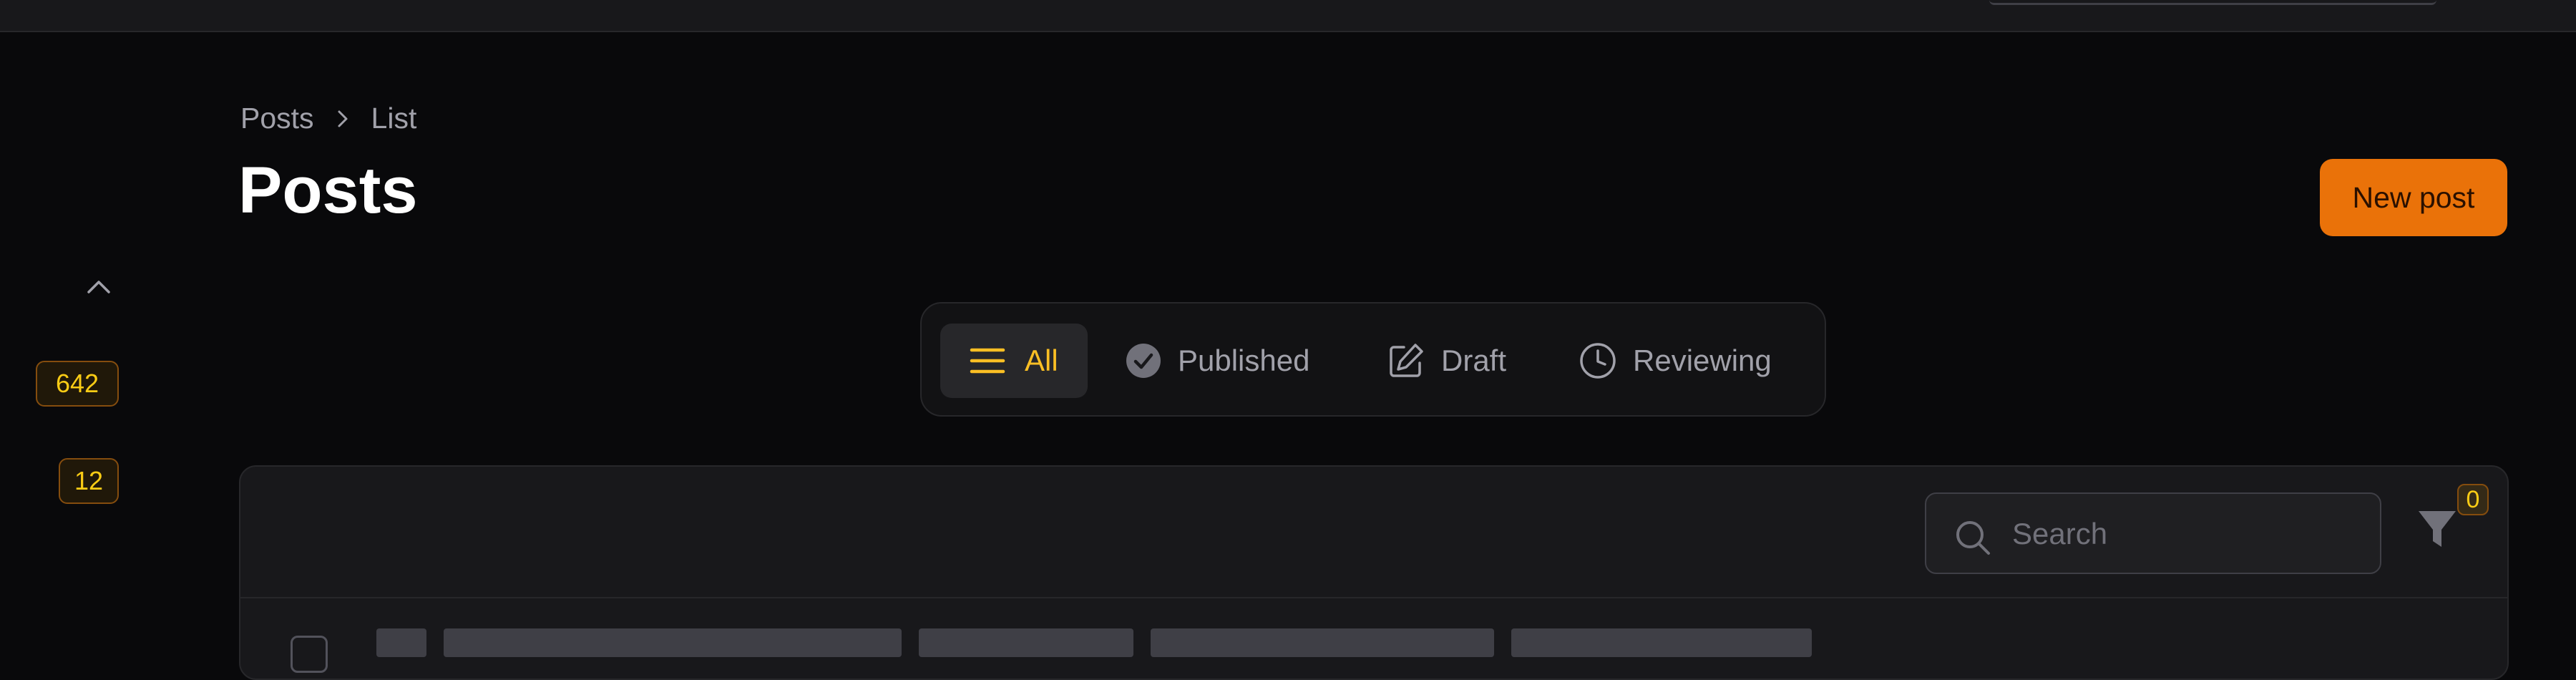 Image resolution: width=2576 pixels, height=680 pixels. What do you see at coordinates (1702, 360) in the screenshot?
I see `tab-label: Reviewing` at bounding box center [1702, 360].